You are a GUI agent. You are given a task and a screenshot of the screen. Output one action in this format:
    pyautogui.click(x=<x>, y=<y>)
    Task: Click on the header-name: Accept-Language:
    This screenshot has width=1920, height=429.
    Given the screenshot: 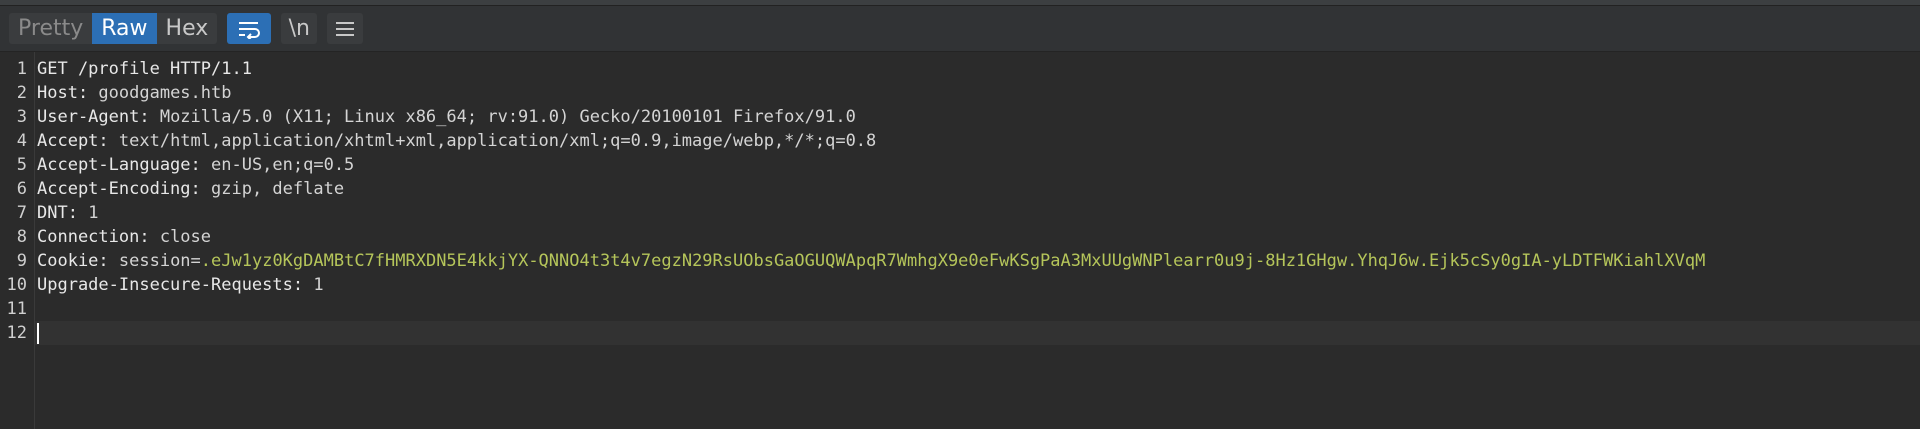 What is the action you would take?
    pyautogui.click(x=119, y=165)
    